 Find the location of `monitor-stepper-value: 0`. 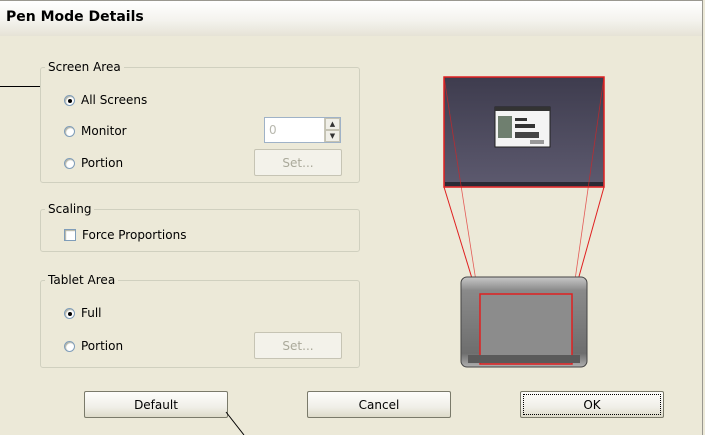

monitor-stepper-value: 0 is located at coordinates (273, 130).